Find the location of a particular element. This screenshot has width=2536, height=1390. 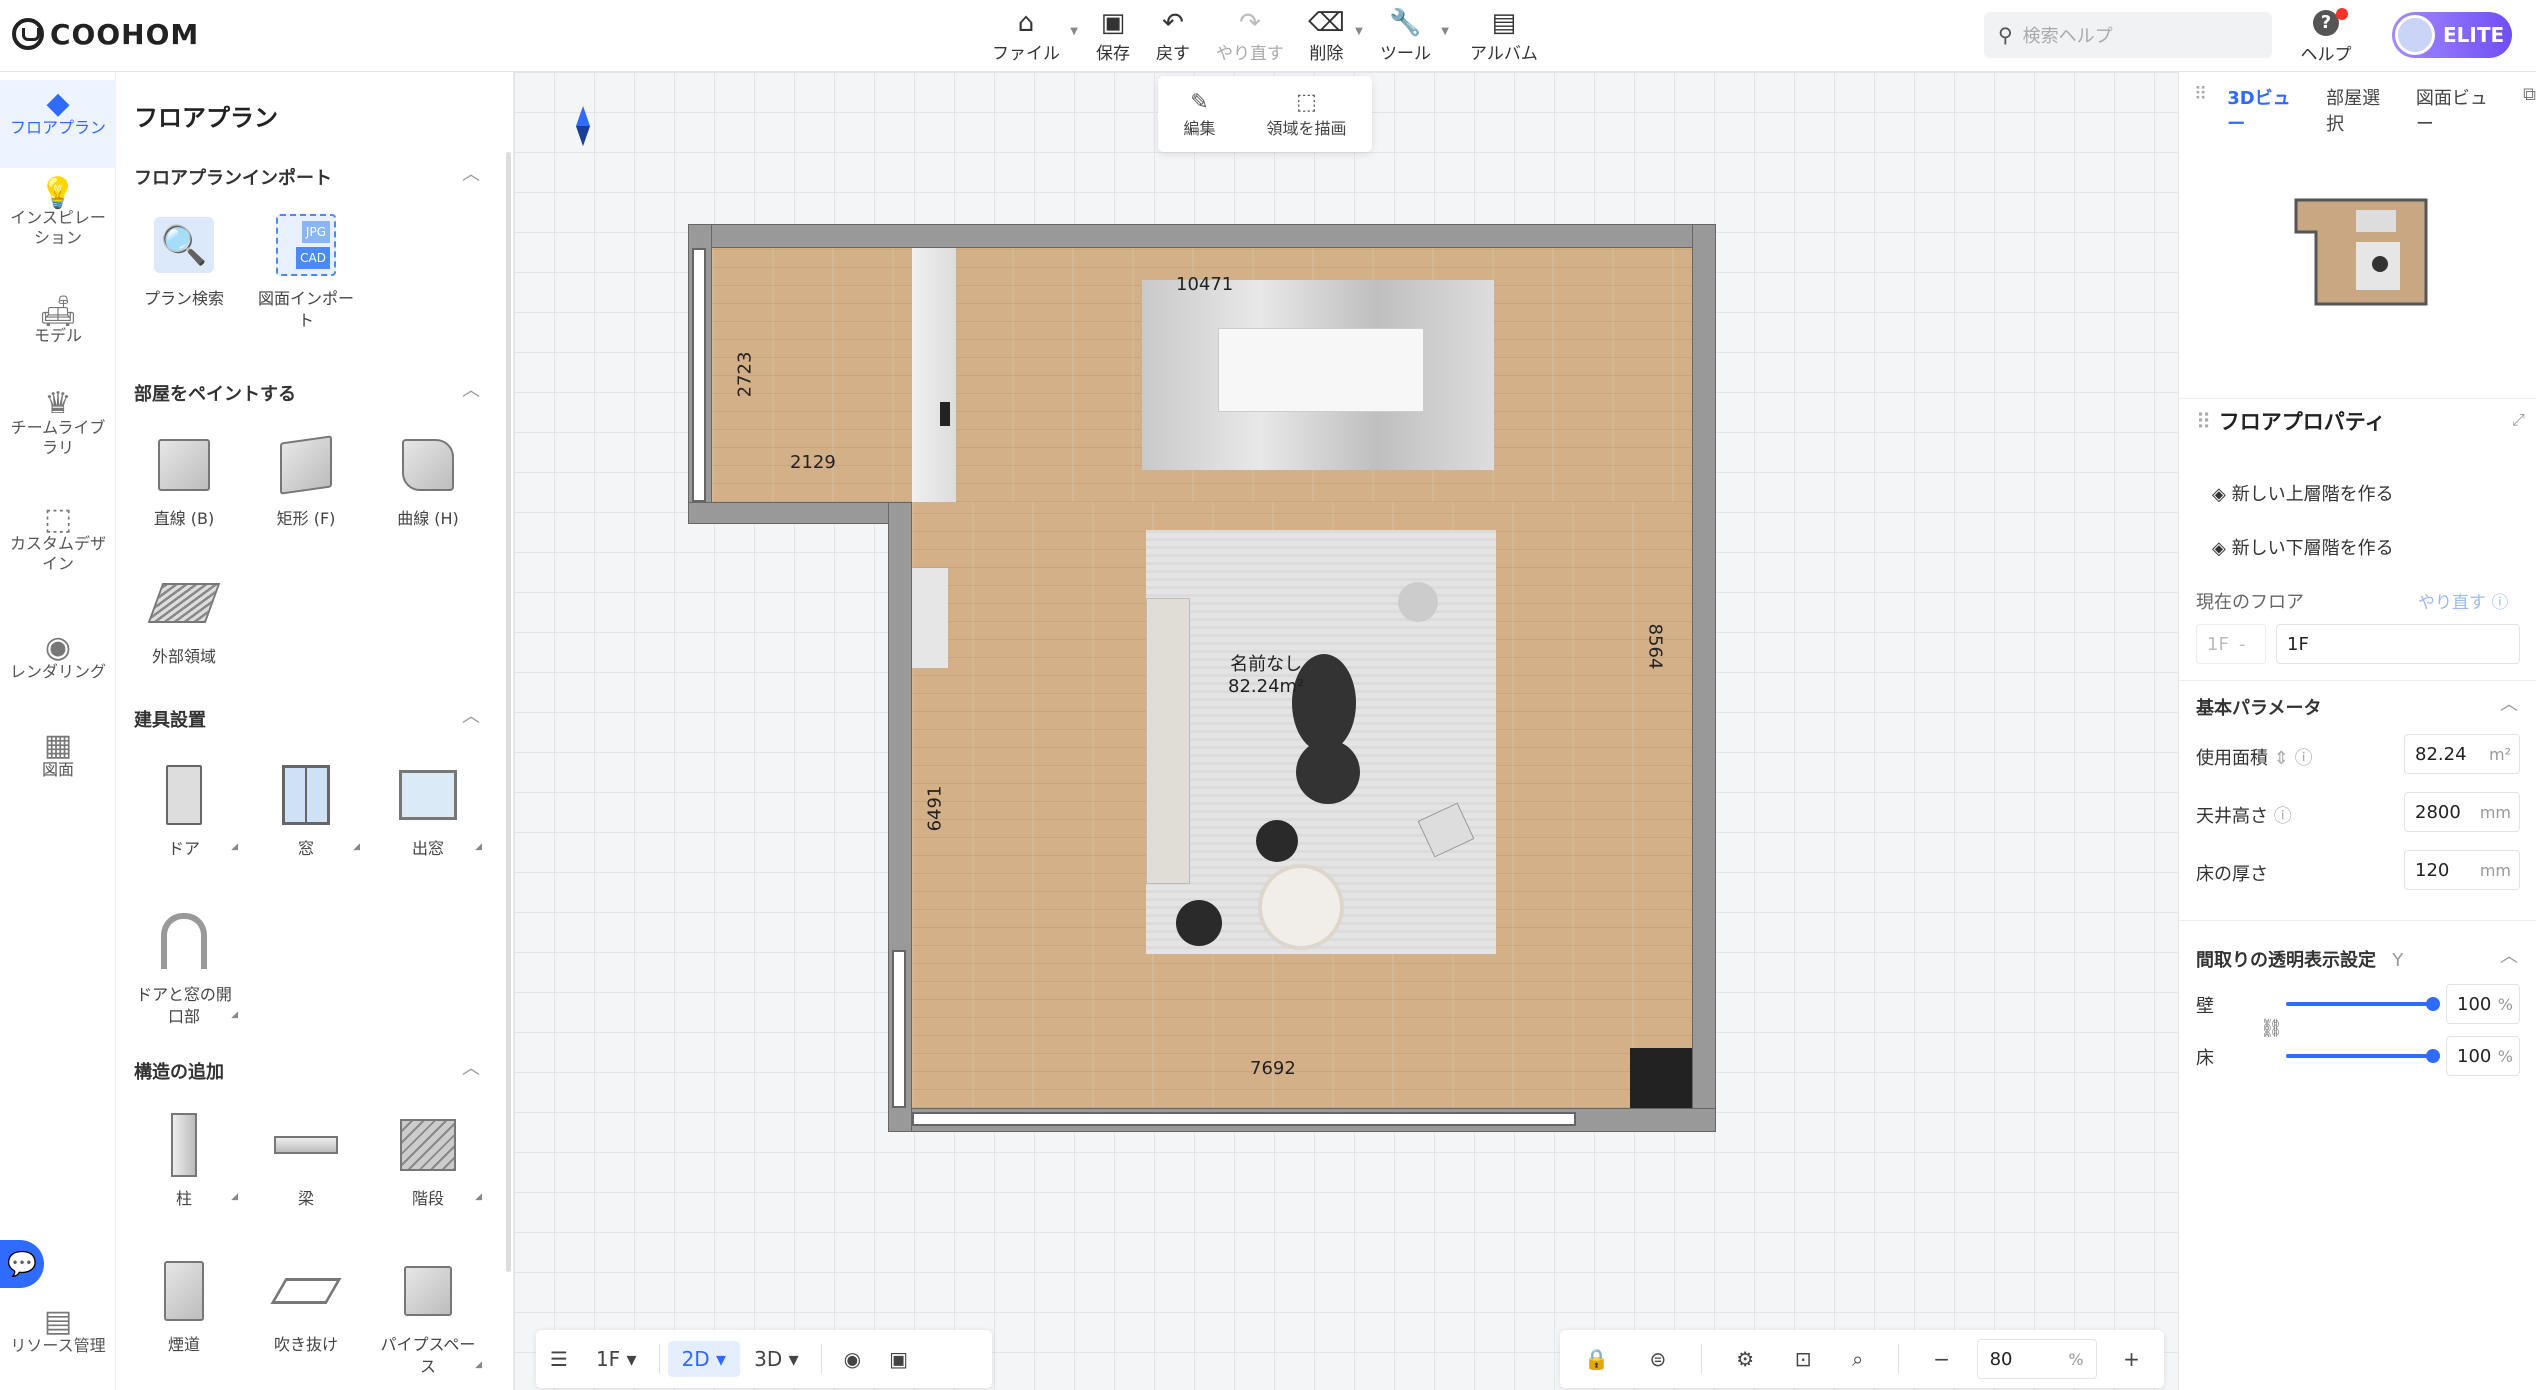

fit-screen-icon: ⊡ is located at coordinates (1803, 1359).